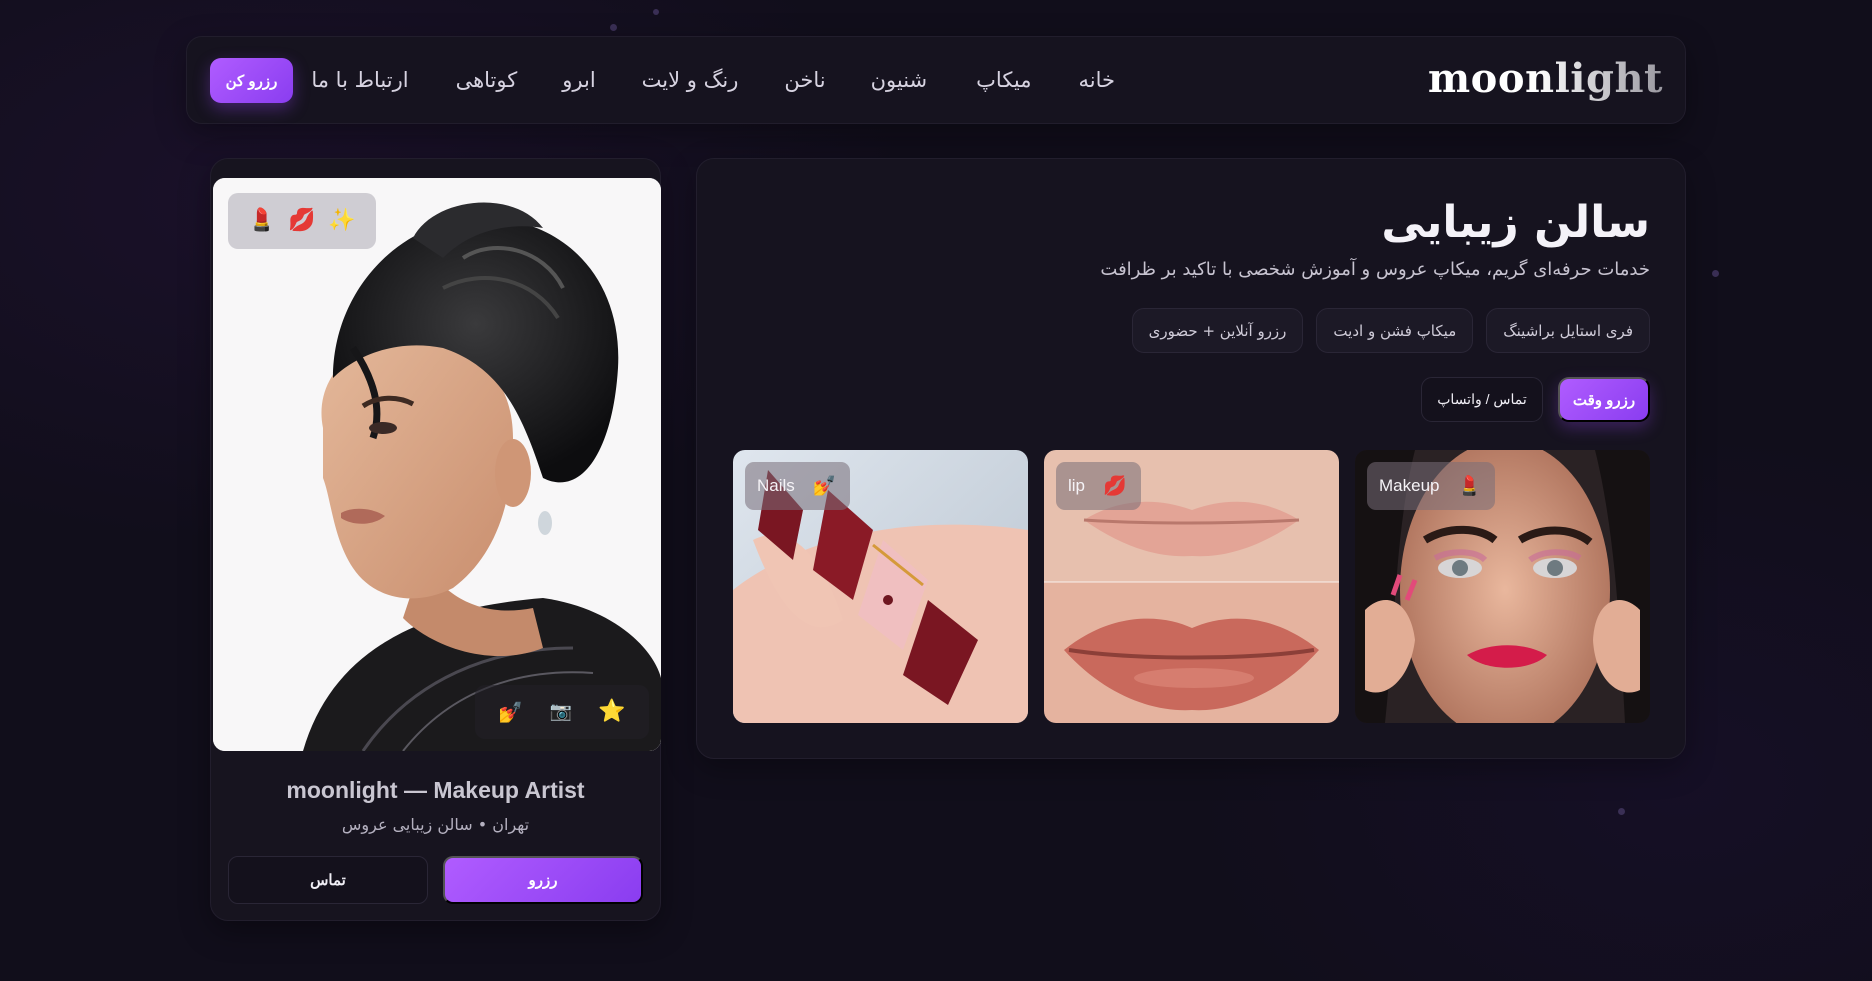 This screenshot has width=1872, height=981. What do you see at coordinates (1515, 222) in the screenshot?
I see `hero-title: سالن زیبایی` at bounding box center [1515, 222].